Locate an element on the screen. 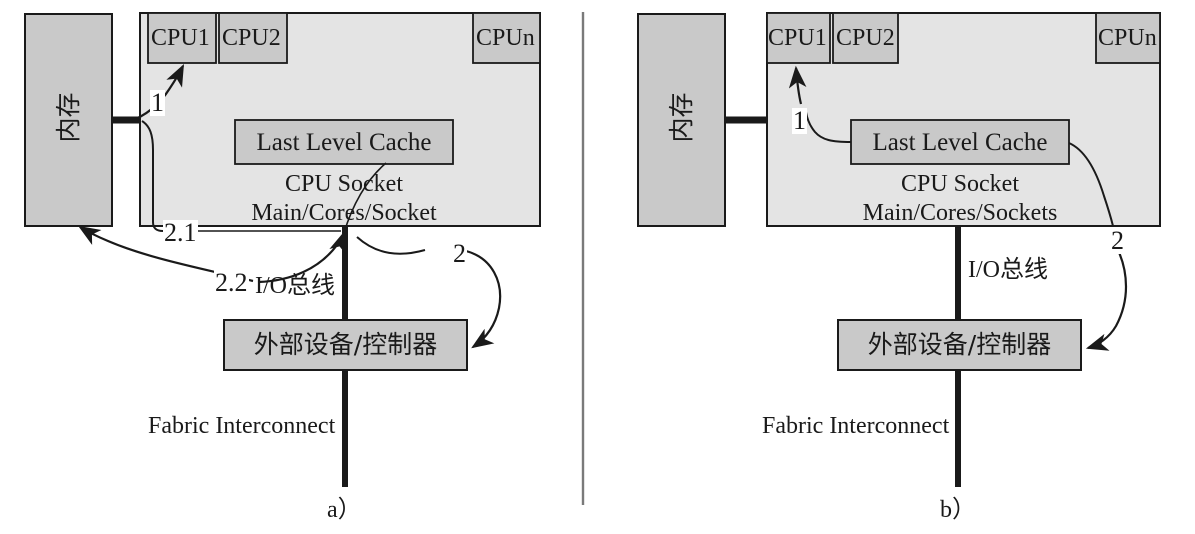 This screenshot has height=534, width=1195. flow-label-1-a: 1 is located at coordinates (157, 102).